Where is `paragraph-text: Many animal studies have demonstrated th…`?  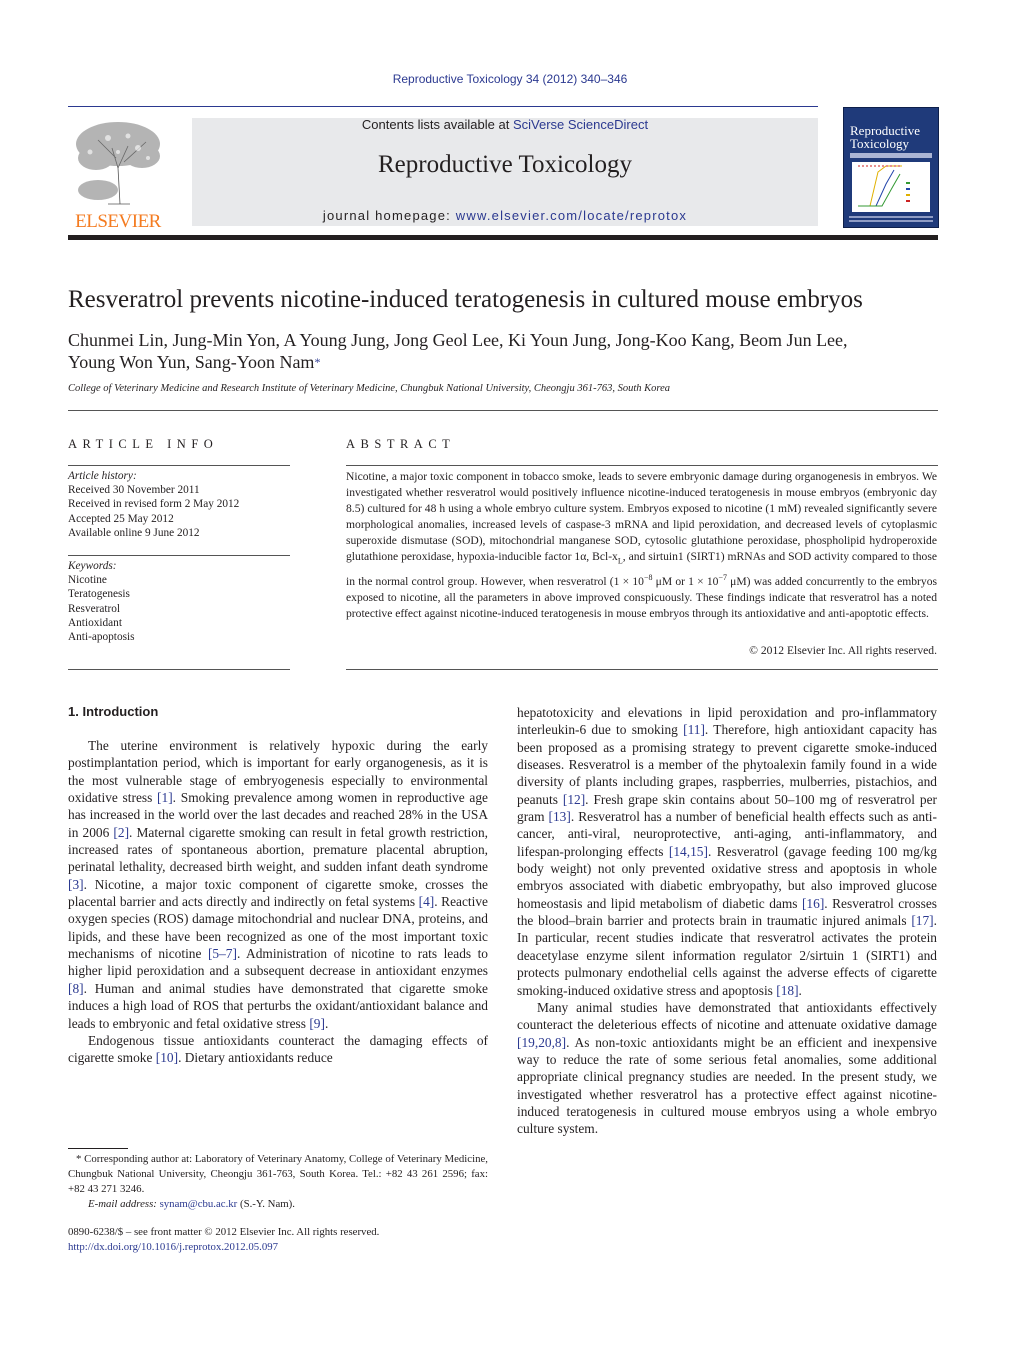
paragraph-text: Many animal studies have demonstrated th… is located at coordinates (727, 1016).